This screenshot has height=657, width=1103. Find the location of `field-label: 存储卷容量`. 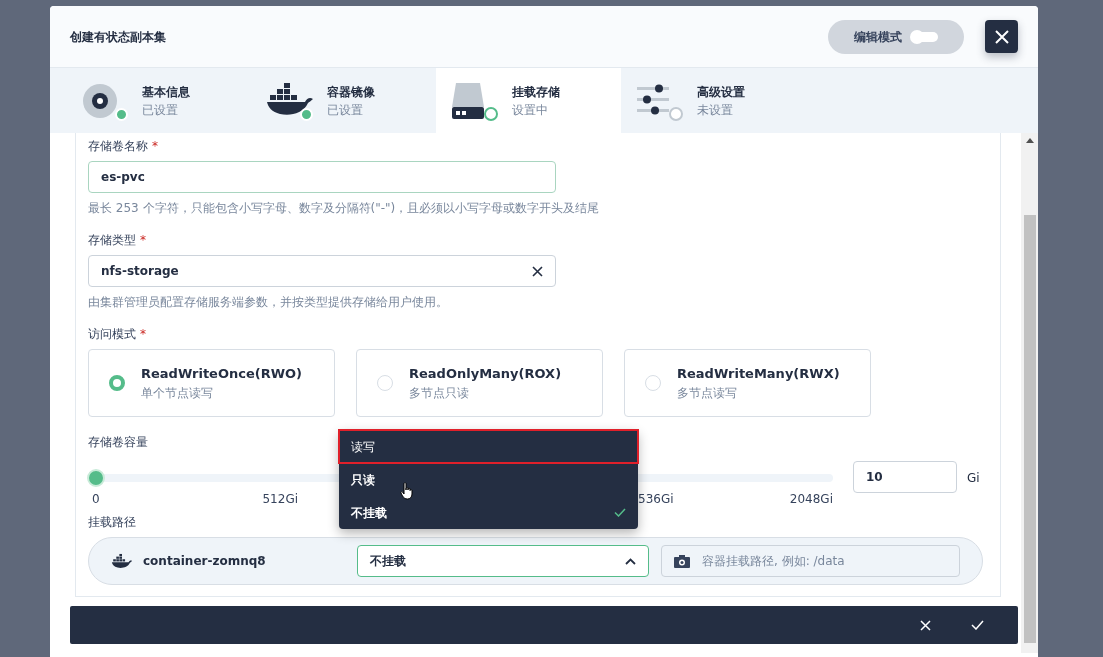

field-label: 存储卷容量 is located at coordinates (118, 442).